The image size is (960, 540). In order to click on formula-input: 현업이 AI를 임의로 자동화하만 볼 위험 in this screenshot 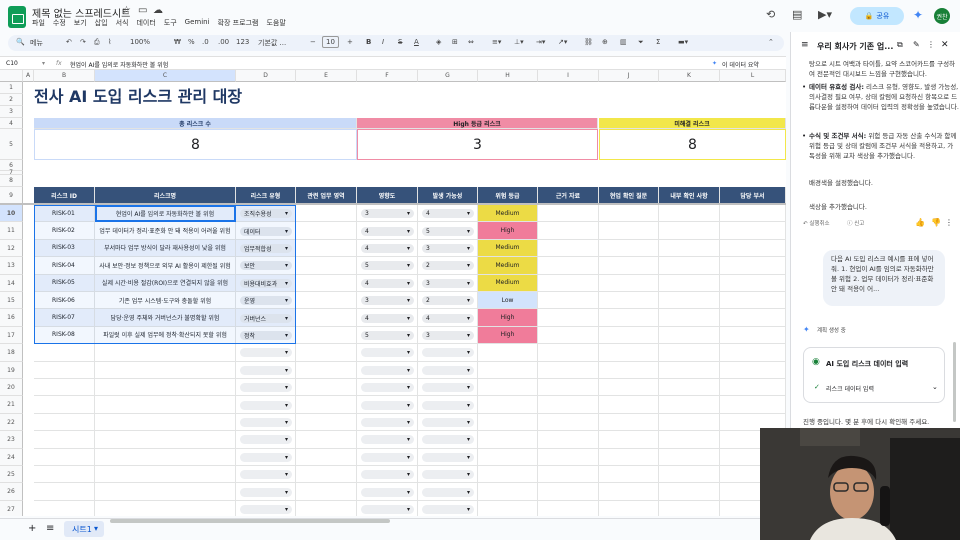, I will do `click(119, 64)`.